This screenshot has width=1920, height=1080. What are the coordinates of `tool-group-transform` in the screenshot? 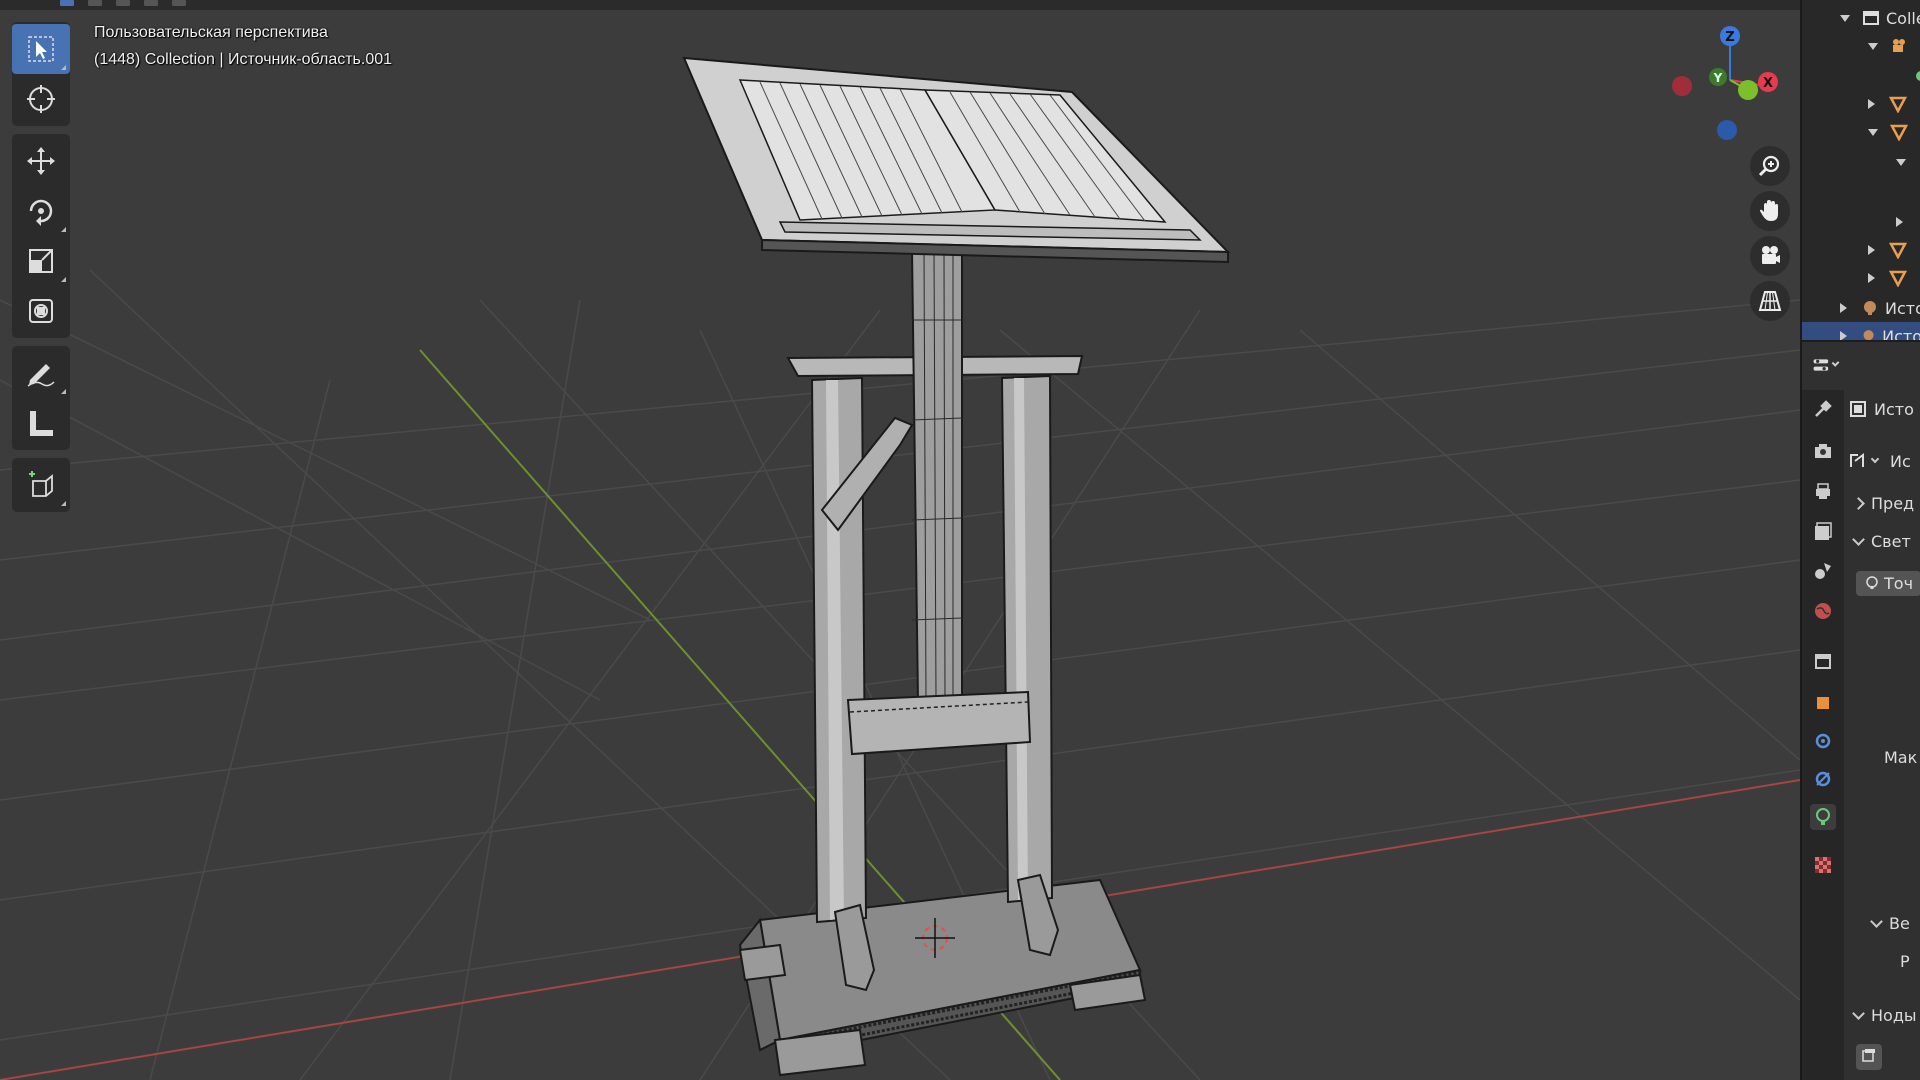 It's located at (41, 236).